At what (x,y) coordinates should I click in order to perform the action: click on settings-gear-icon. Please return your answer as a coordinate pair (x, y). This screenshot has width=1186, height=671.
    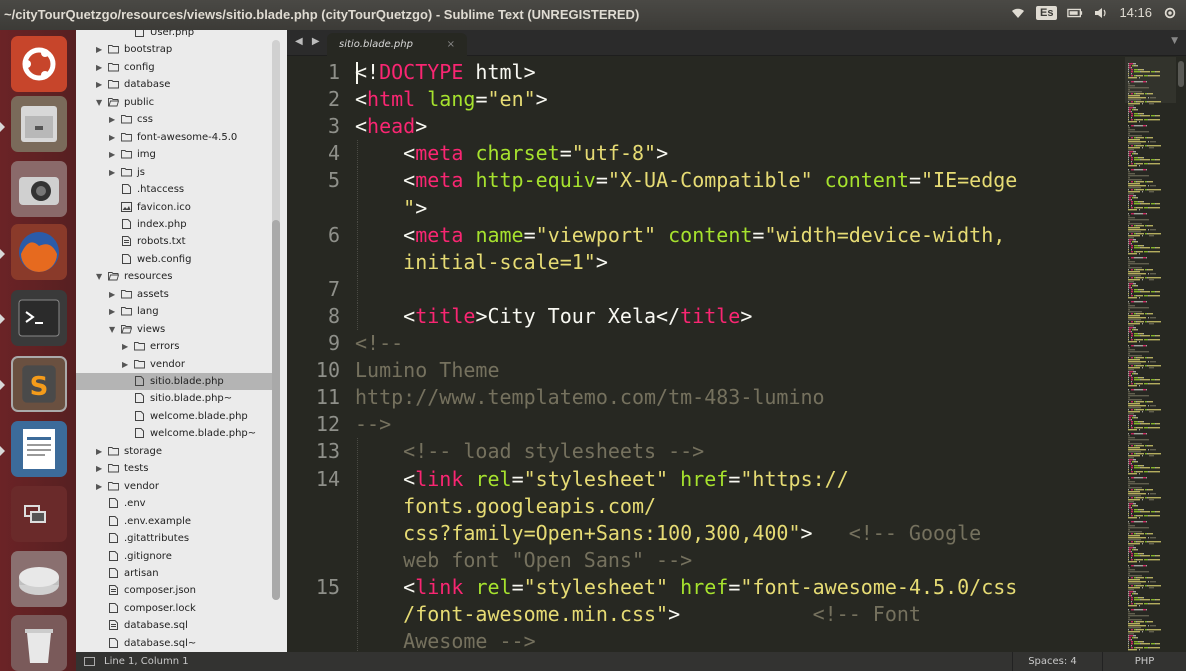
    Looking at the image, I should click on (1170, 13).